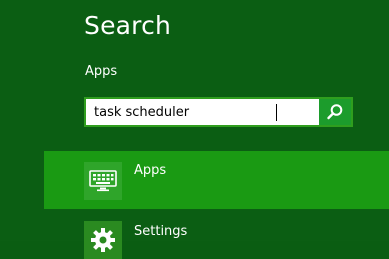 This screenshot has width=389, height=259. I want to click on text-caret, so click(276, 112).